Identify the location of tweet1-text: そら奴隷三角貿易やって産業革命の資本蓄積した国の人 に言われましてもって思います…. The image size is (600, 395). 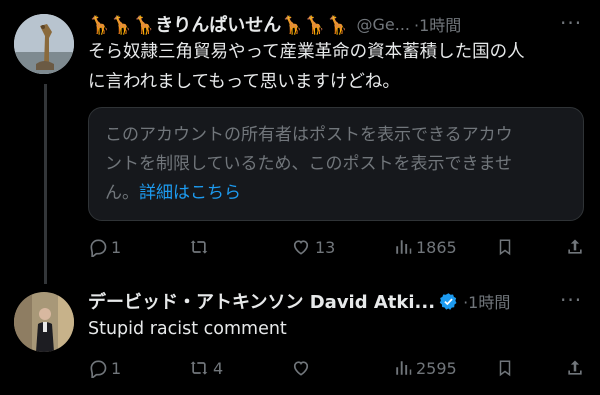
(338, 67).